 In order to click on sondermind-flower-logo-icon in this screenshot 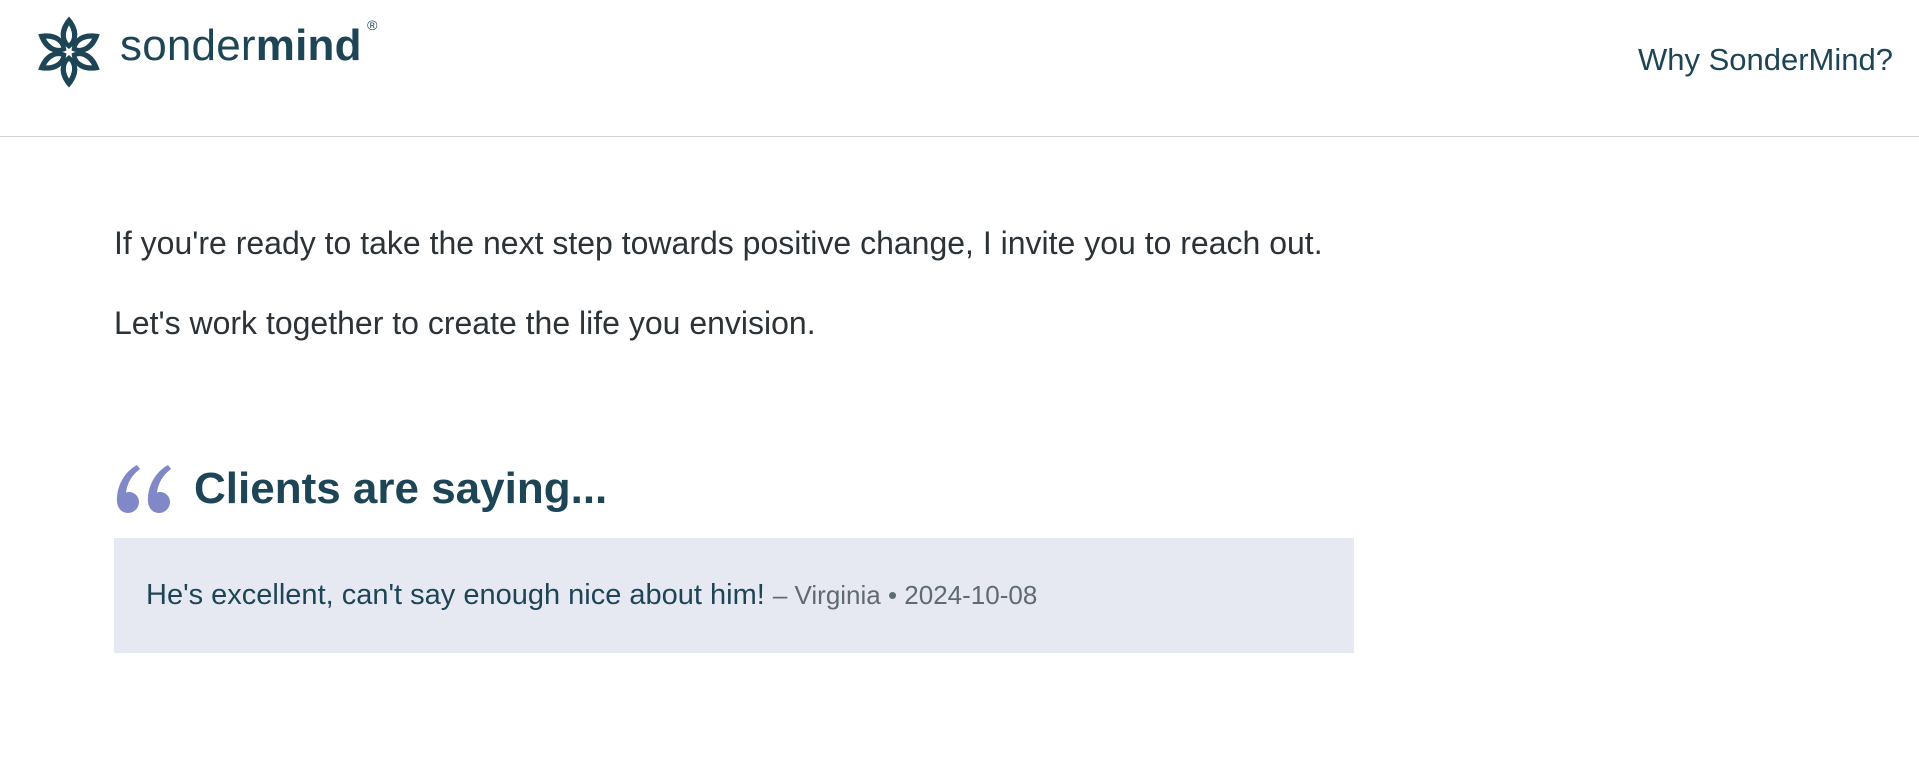, I will do `click(69, 52)`.